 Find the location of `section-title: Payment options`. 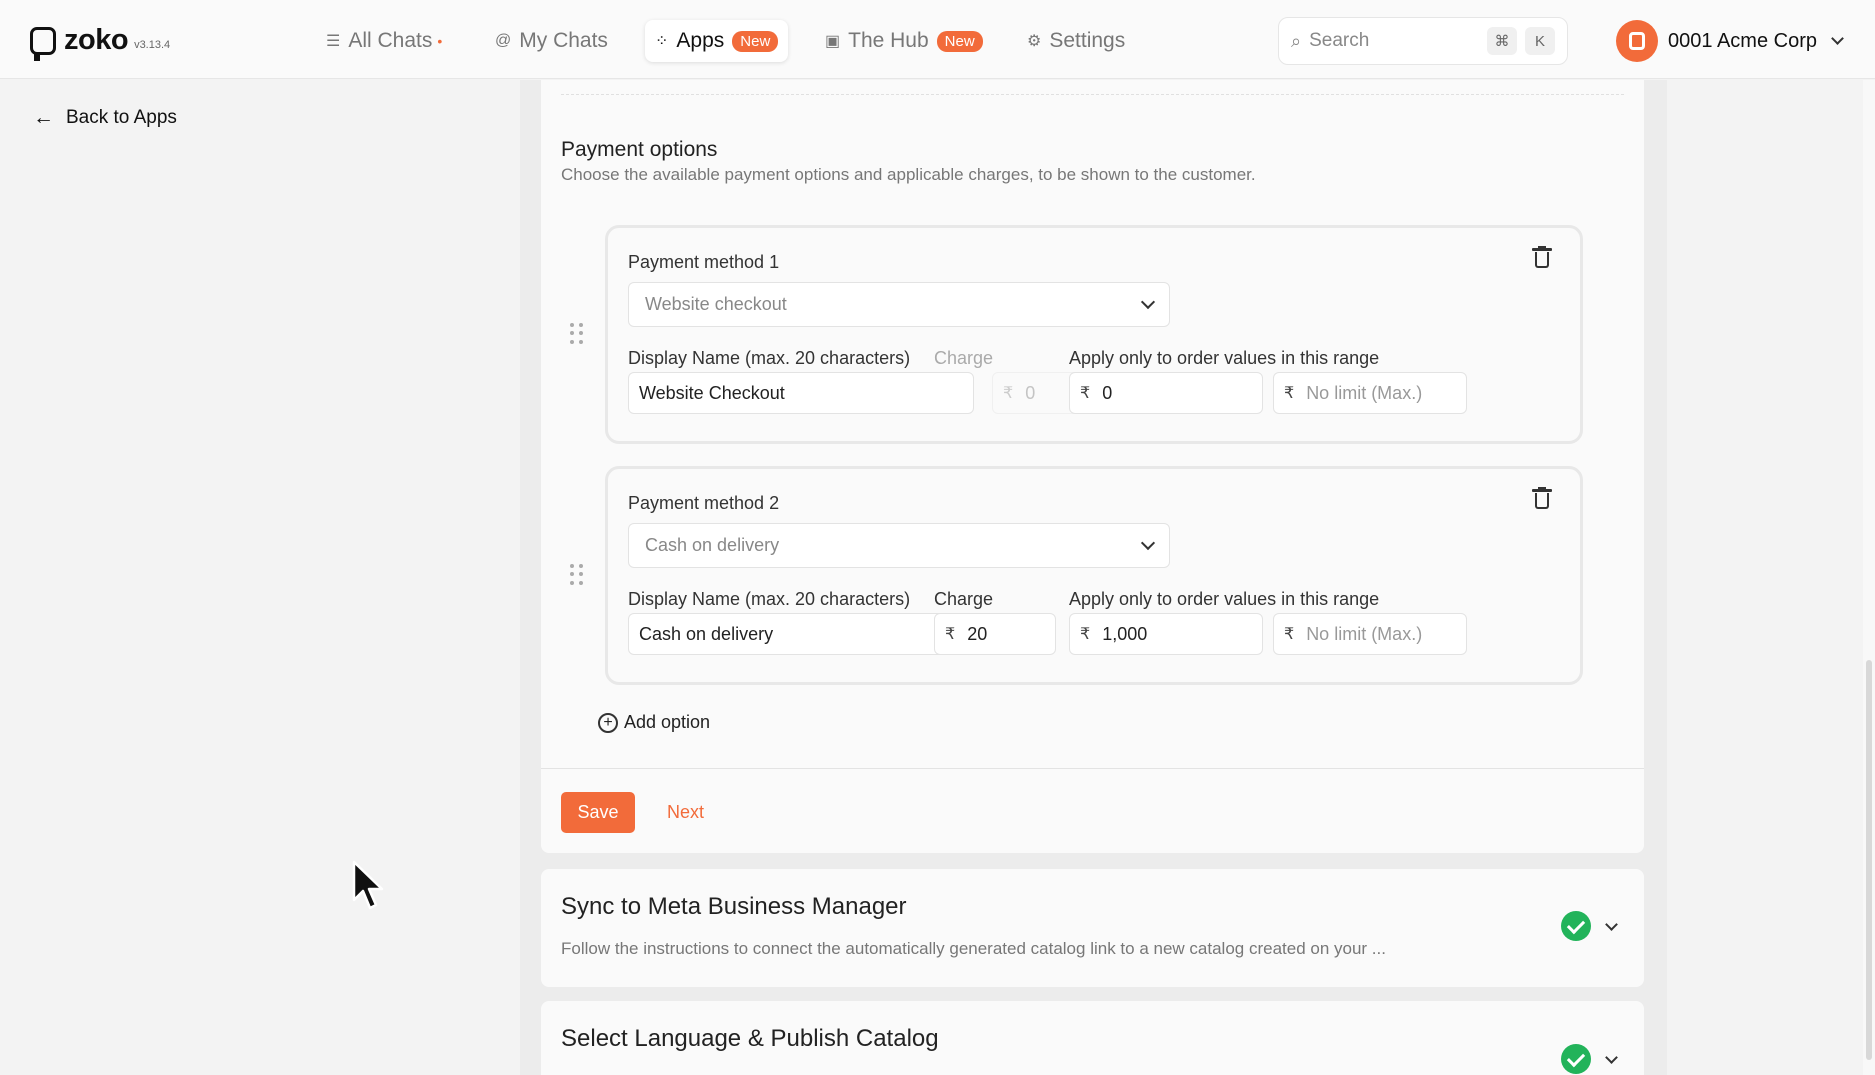

section-title: Payment options is located at coordinates (639, 149).